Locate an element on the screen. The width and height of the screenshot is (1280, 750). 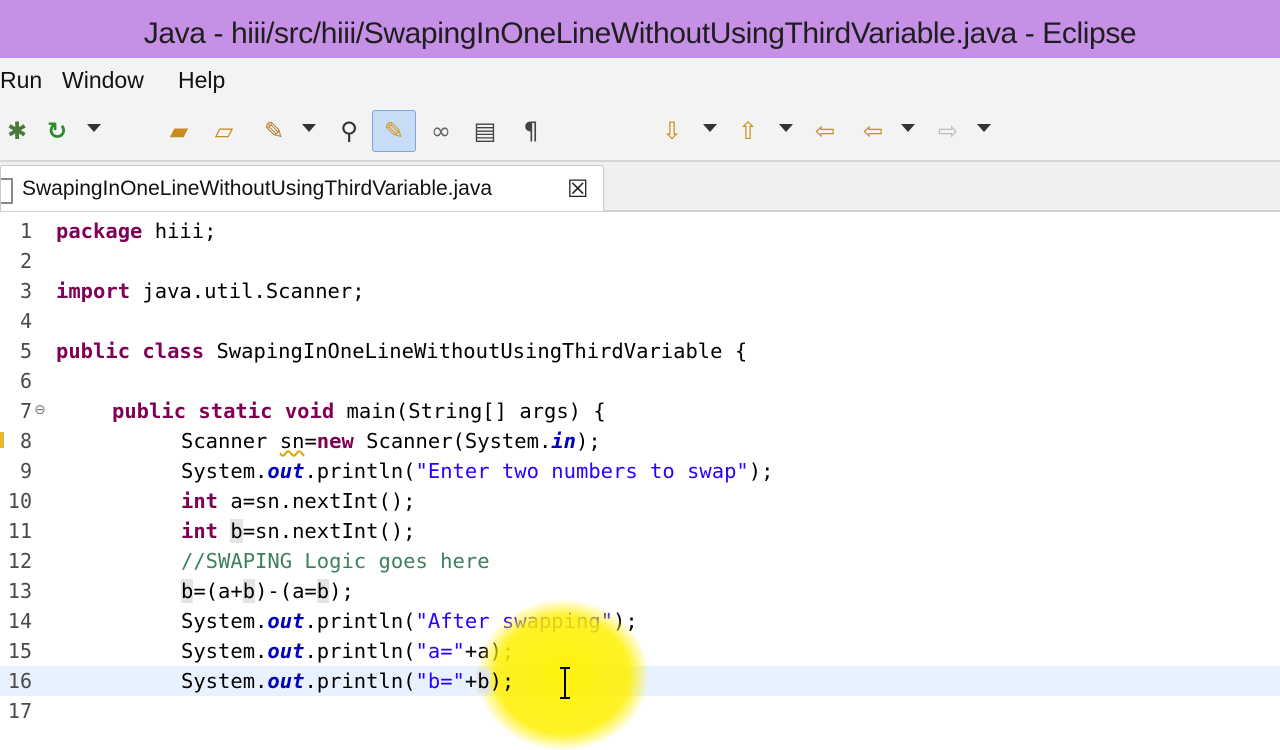
code-line: 4 is located at coordinates (640, 321).